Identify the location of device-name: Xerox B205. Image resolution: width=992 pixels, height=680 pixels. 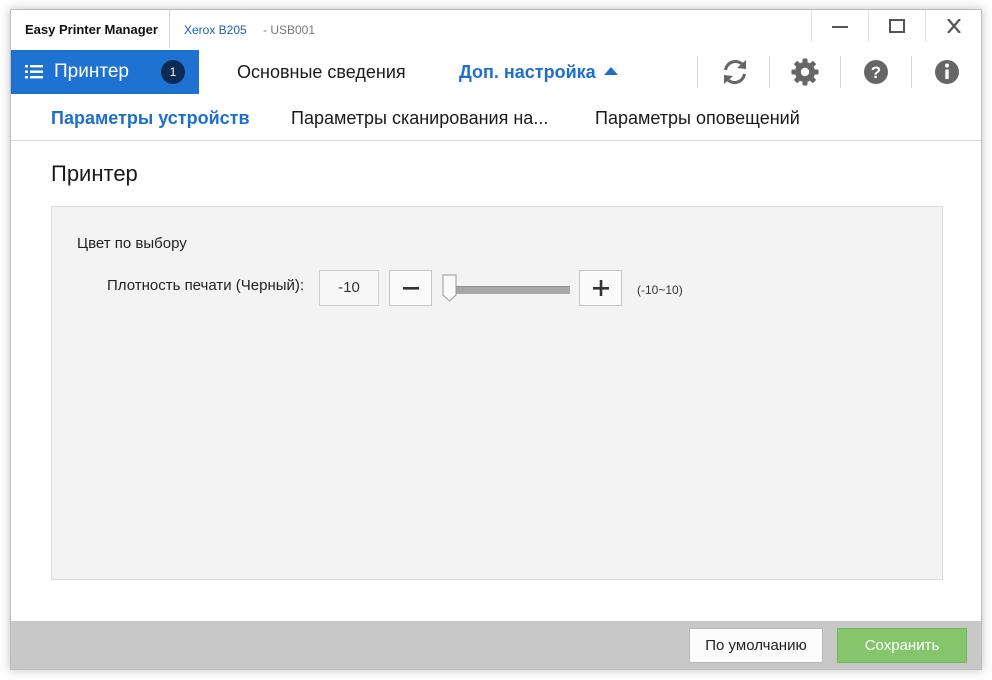
(215, 30).